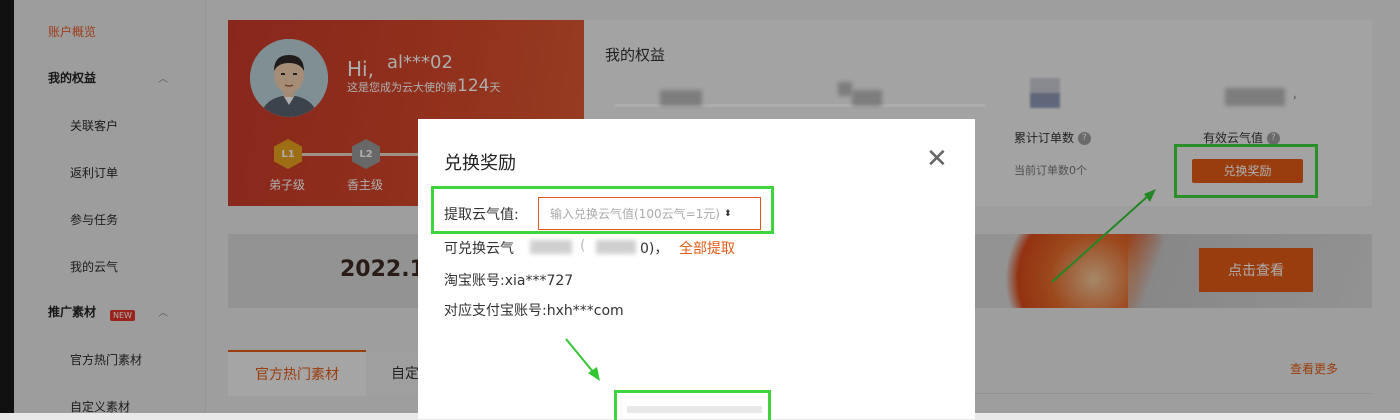  I want to click on taobao-account: 淘宝账号:xia***727, so click(509, 281).